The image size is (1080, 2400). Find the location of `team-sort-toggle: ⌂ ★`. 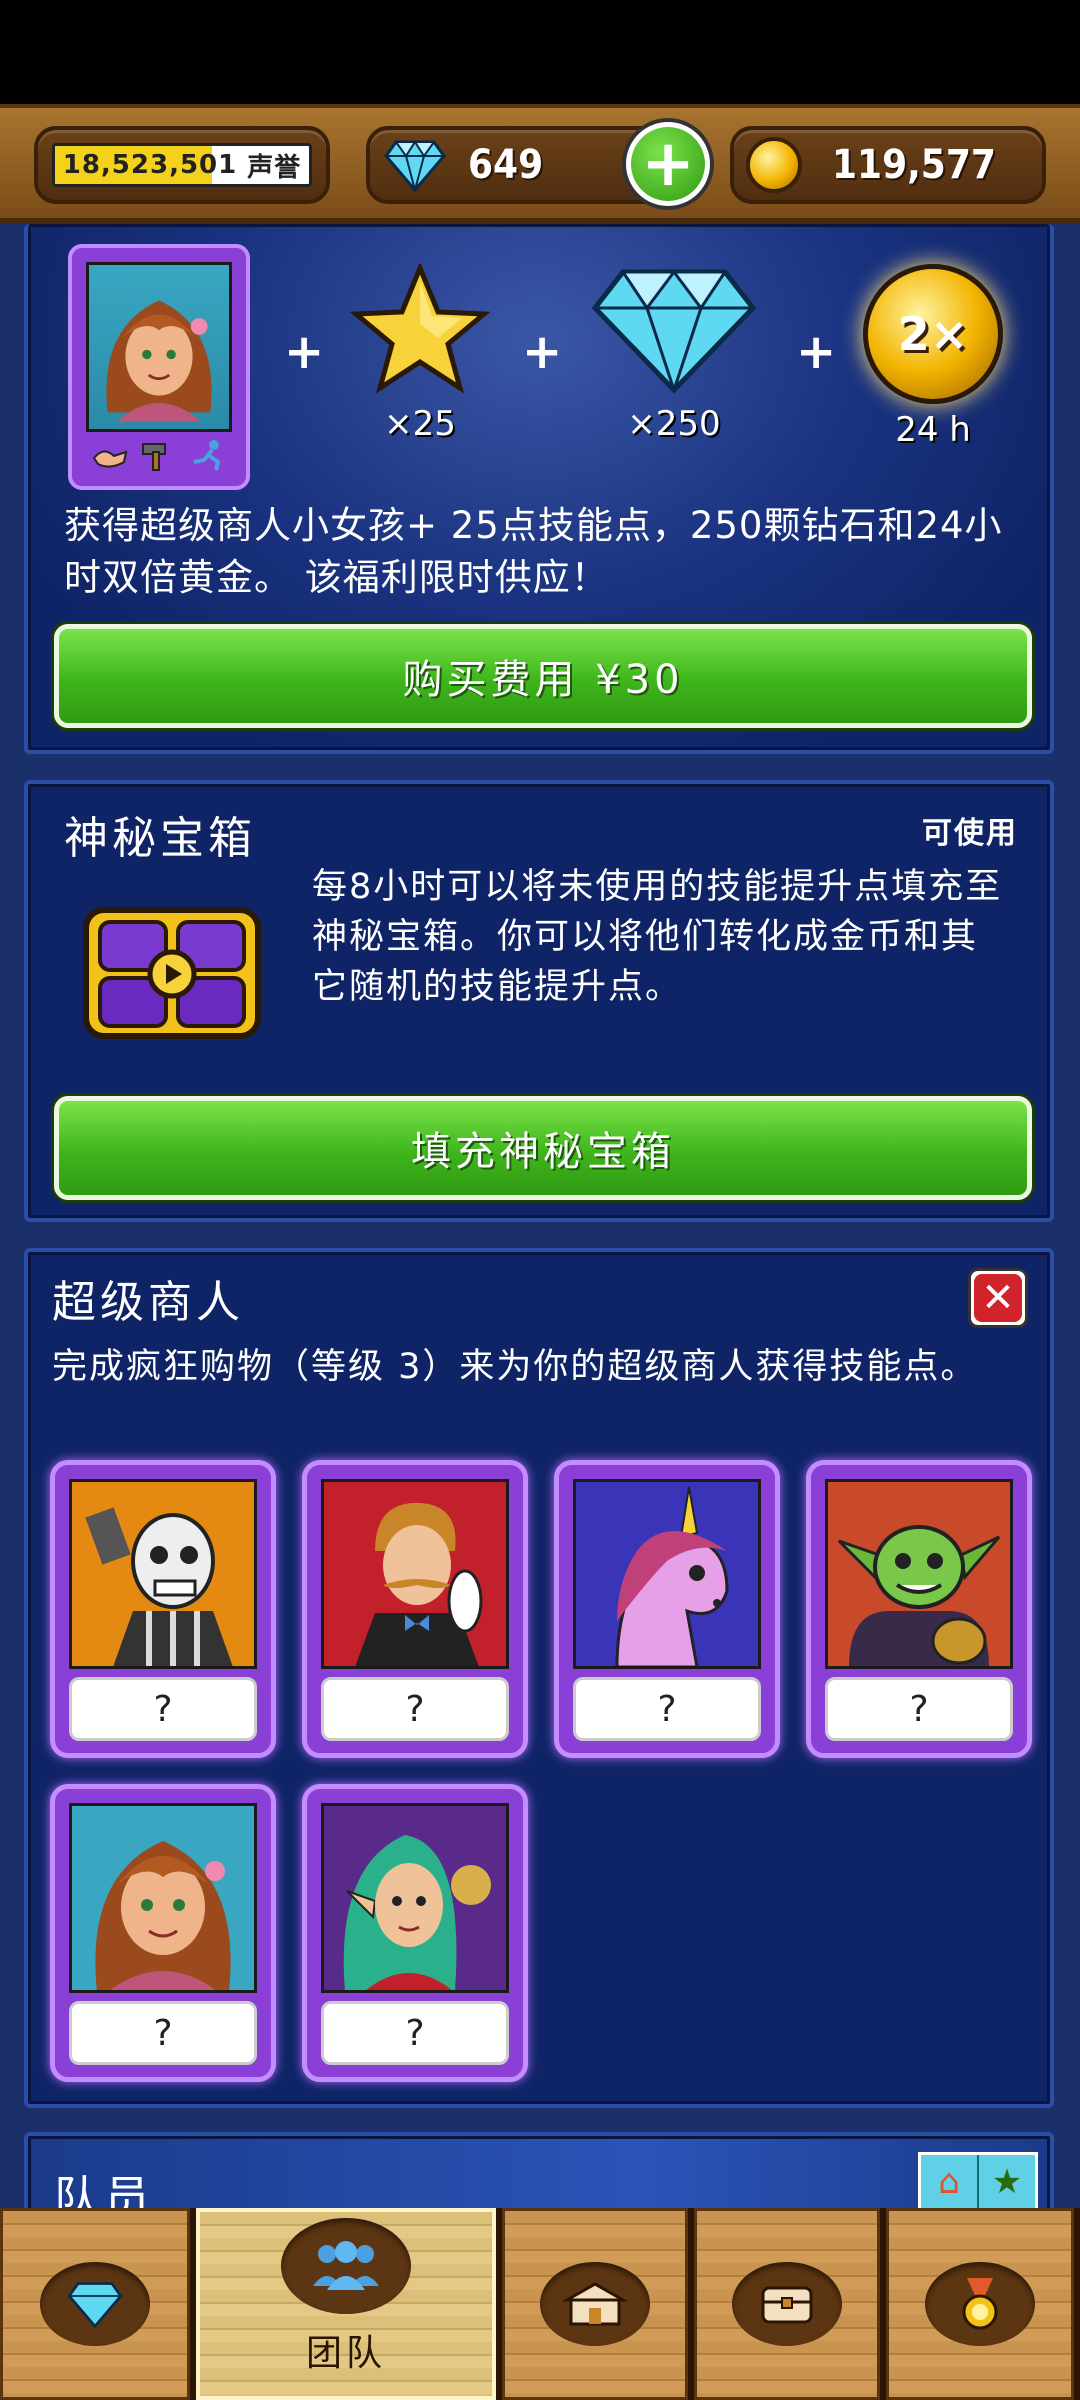

team-sort-toggle: ⌂ ★ is located at coordinates (978, 2182).